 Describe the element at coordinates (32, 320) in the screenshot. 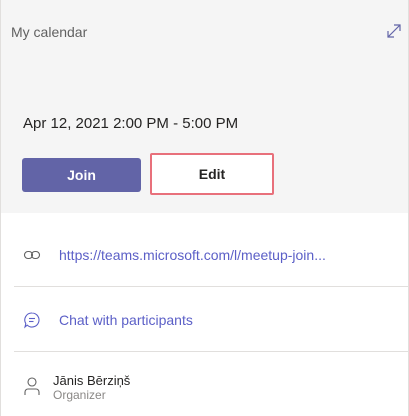

I see `chat-icon` at that location.